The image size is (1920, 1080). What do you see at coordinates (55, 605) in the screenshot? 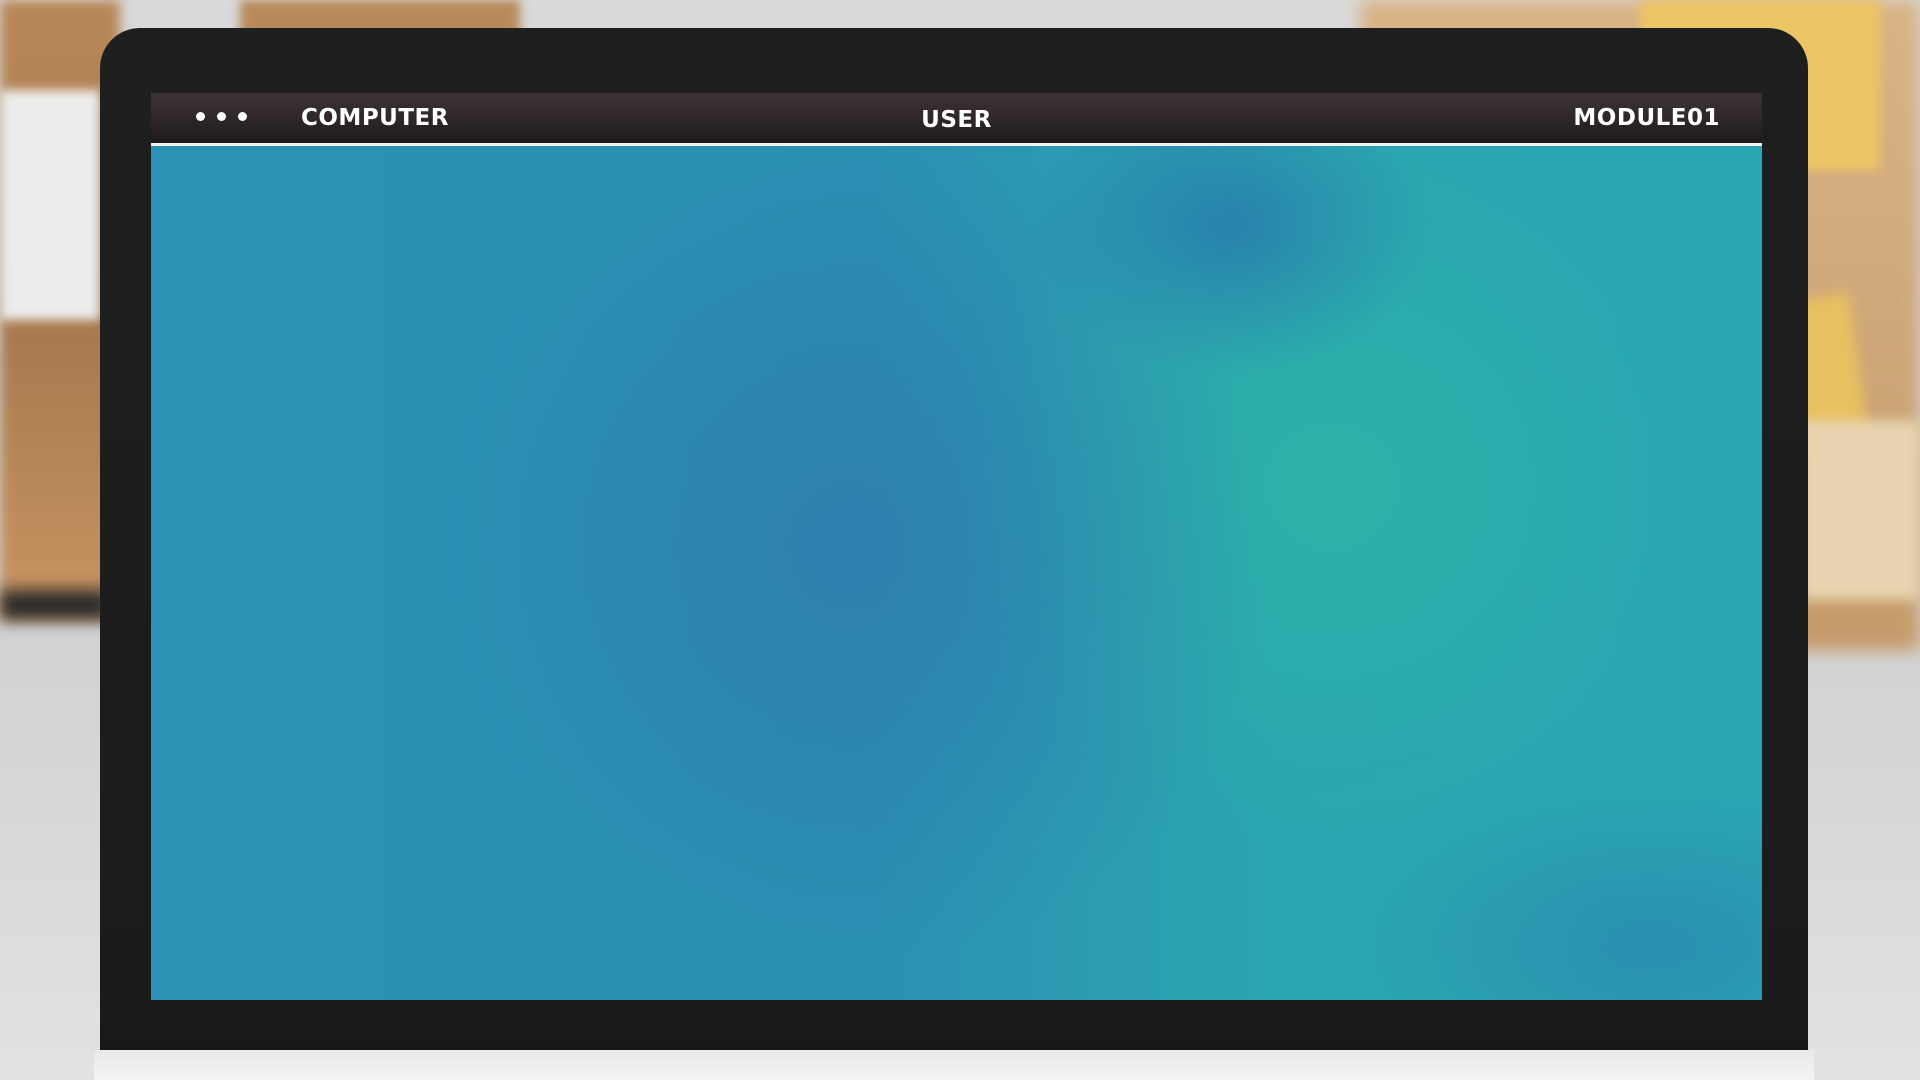
I see `background-frame-left` at bounding box center [55, 605].